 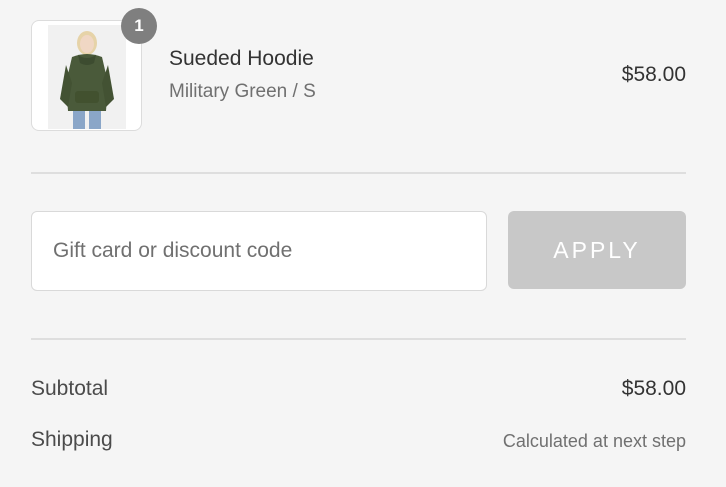 I want to click on shipping-value: Calculated at next step, so click(x=594, y=441).